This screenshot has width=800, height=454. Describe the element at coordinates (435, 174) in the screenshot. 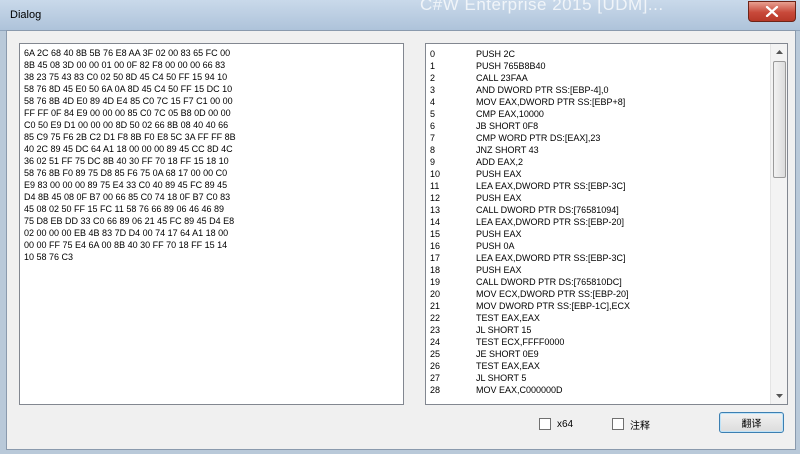

I see `instruction-index: 10` at that location.